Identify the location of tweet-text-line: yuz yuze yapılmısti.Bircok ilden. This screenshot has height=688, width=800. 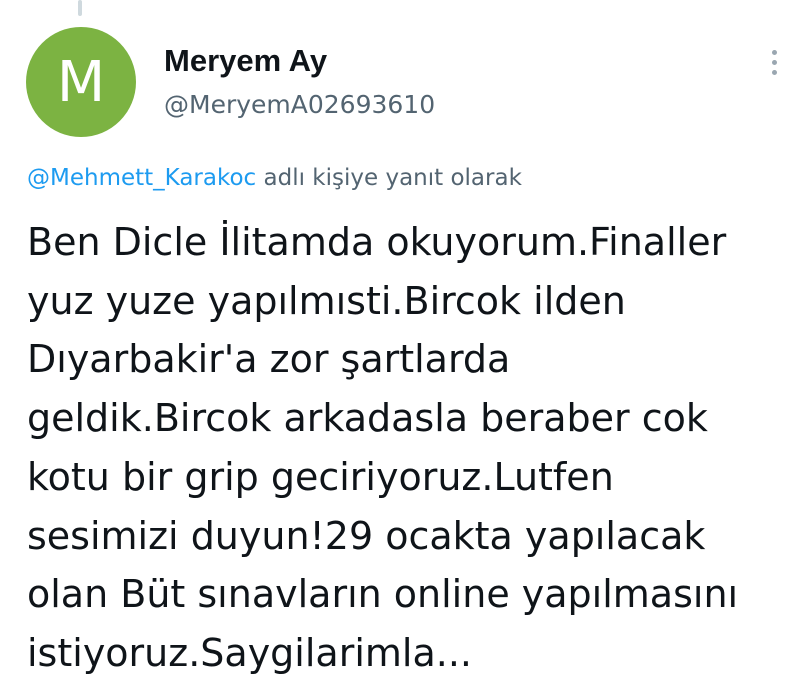
(326, 300).